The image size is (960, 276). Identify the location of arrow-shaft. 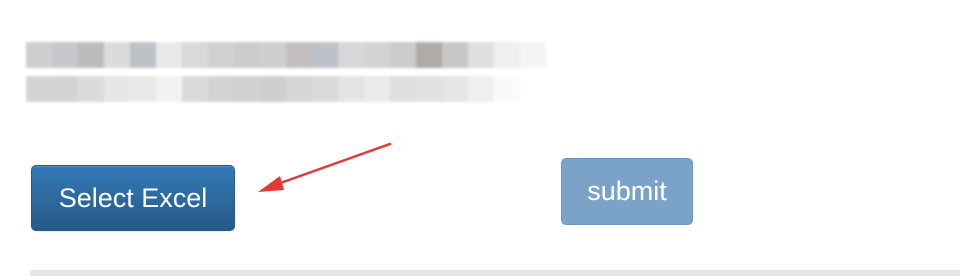
(331, 165).